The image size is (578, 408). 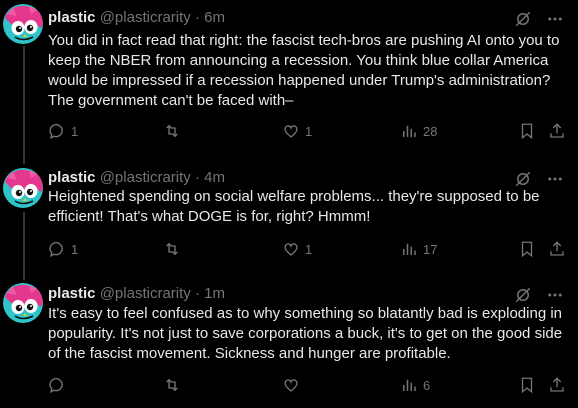 I want to click on views-button: 6, so click(x=415, y=385).